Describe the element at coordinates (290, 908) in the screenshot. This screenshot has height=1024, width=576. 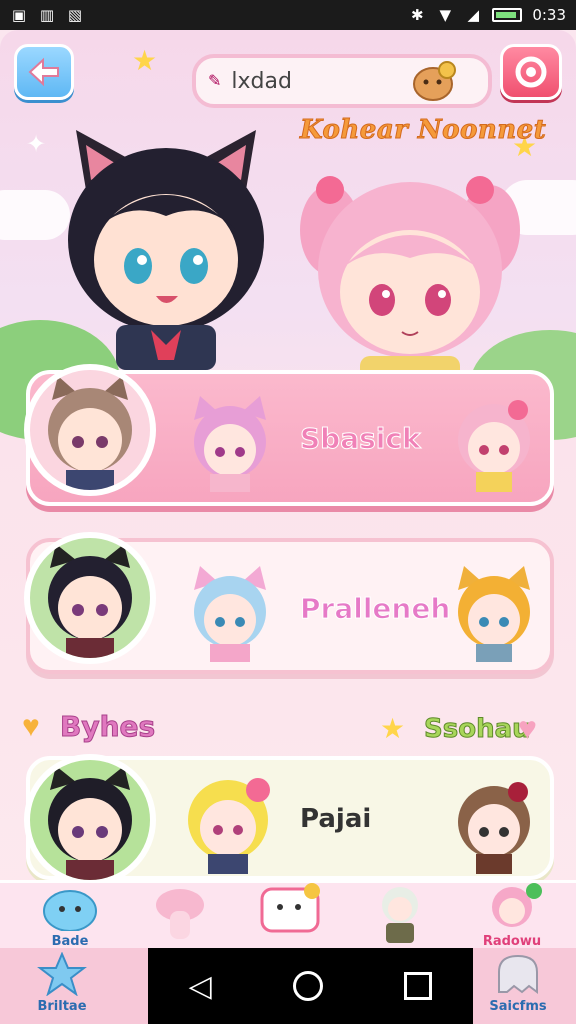
I see `chat-bubble-icon` at that location.